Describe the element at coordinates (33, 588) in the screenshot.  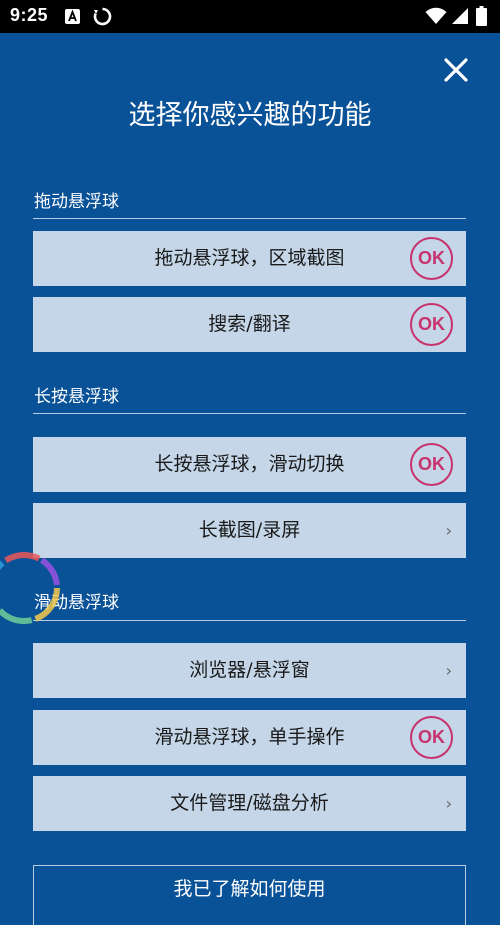
I see `floating-ball-icon` at that location.